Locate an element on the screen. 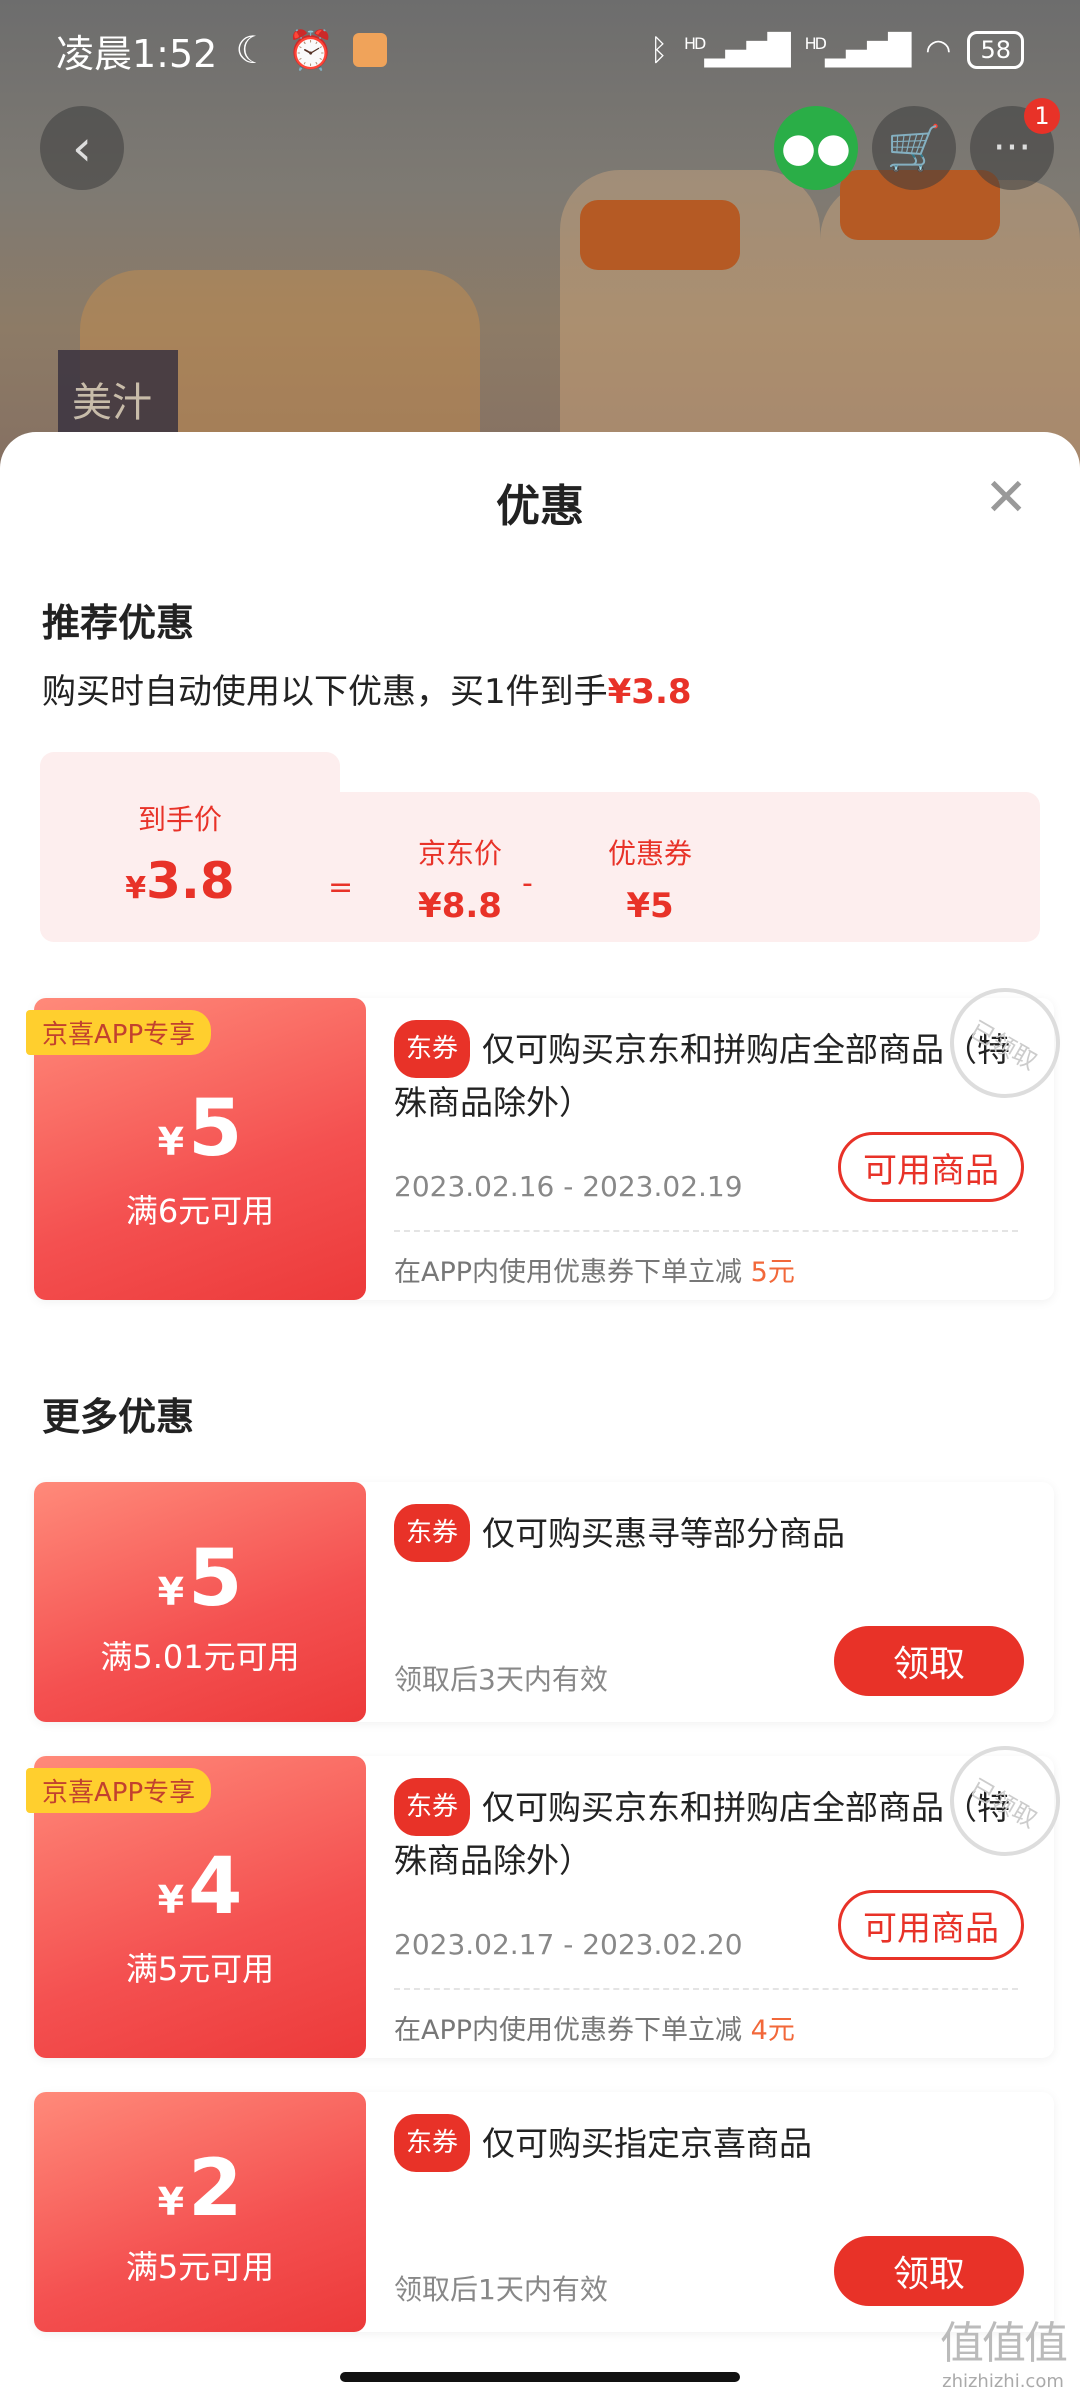  watermark: 值值值 zhizhizhi.com is located at coordinates (1004, 2349).